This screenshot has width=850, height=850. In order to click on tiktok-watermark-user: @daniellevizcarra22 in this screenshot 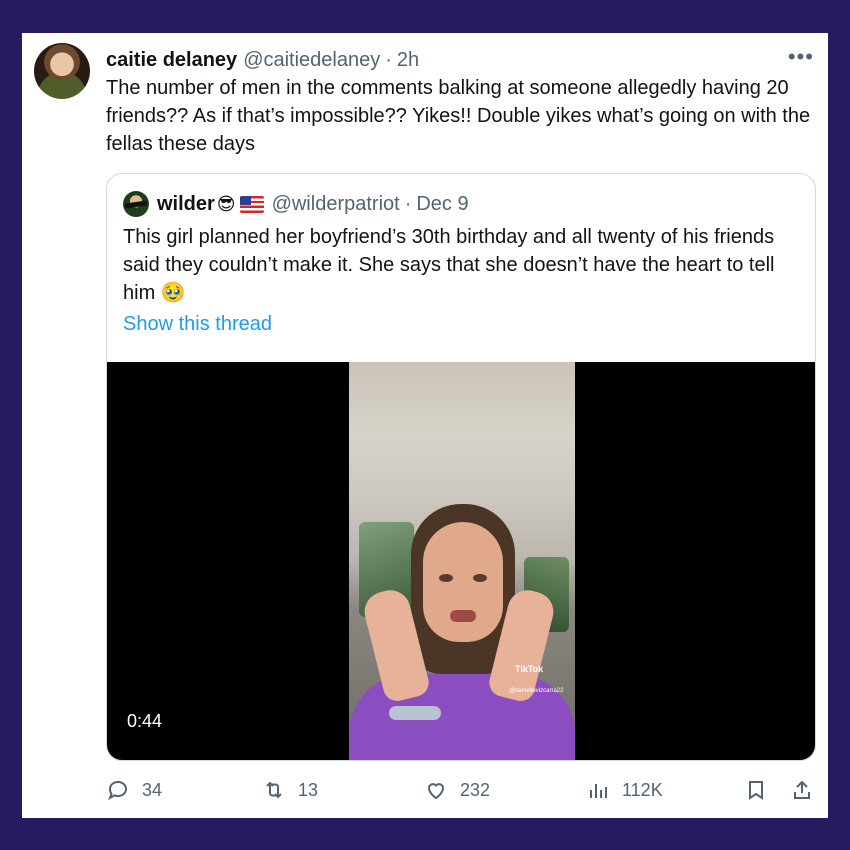, I will do `click(536, 691)`.